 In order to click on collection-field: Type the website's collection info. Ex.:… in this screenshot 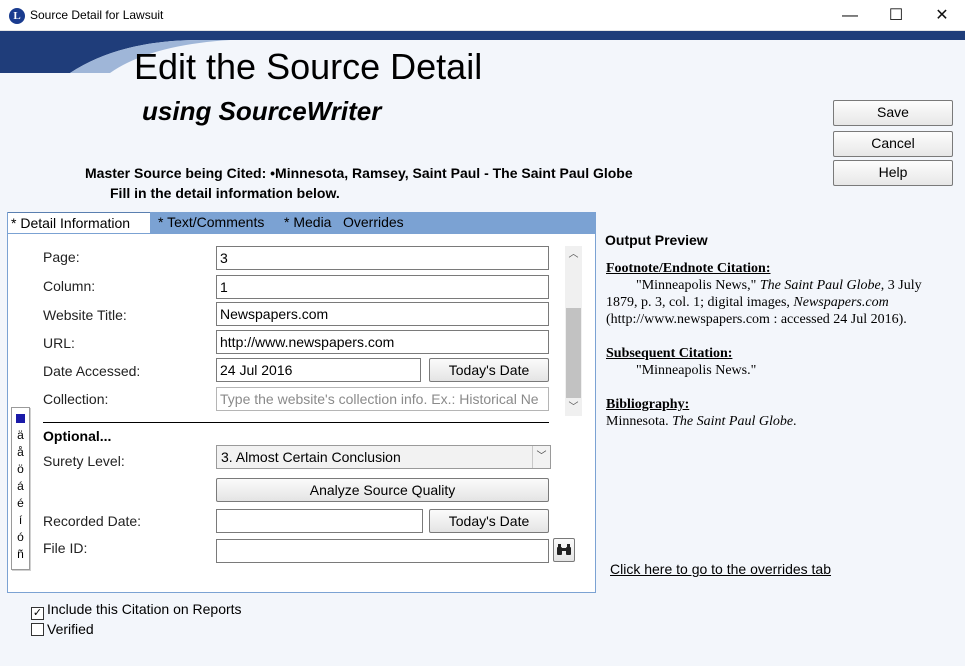, I will do `click(382, 399)`.